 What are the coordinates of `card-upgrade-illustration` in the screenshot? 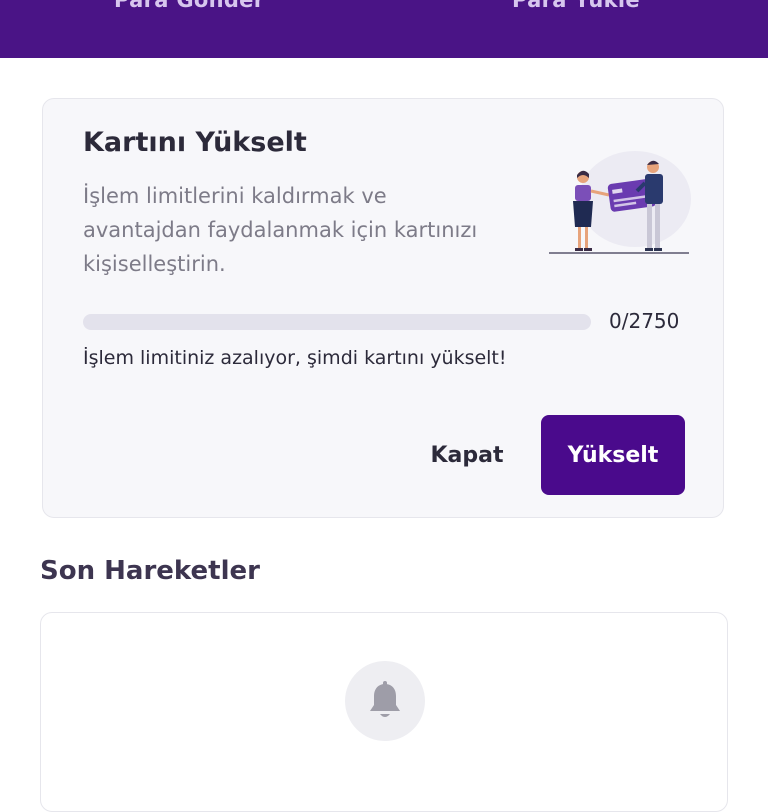 It's located at (620, 202).